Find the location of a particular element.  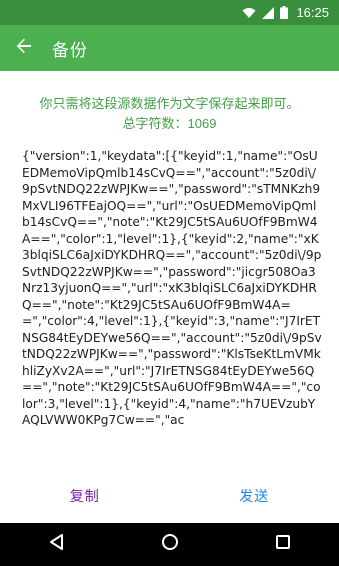

back-button is located at coordinates (24, 48).